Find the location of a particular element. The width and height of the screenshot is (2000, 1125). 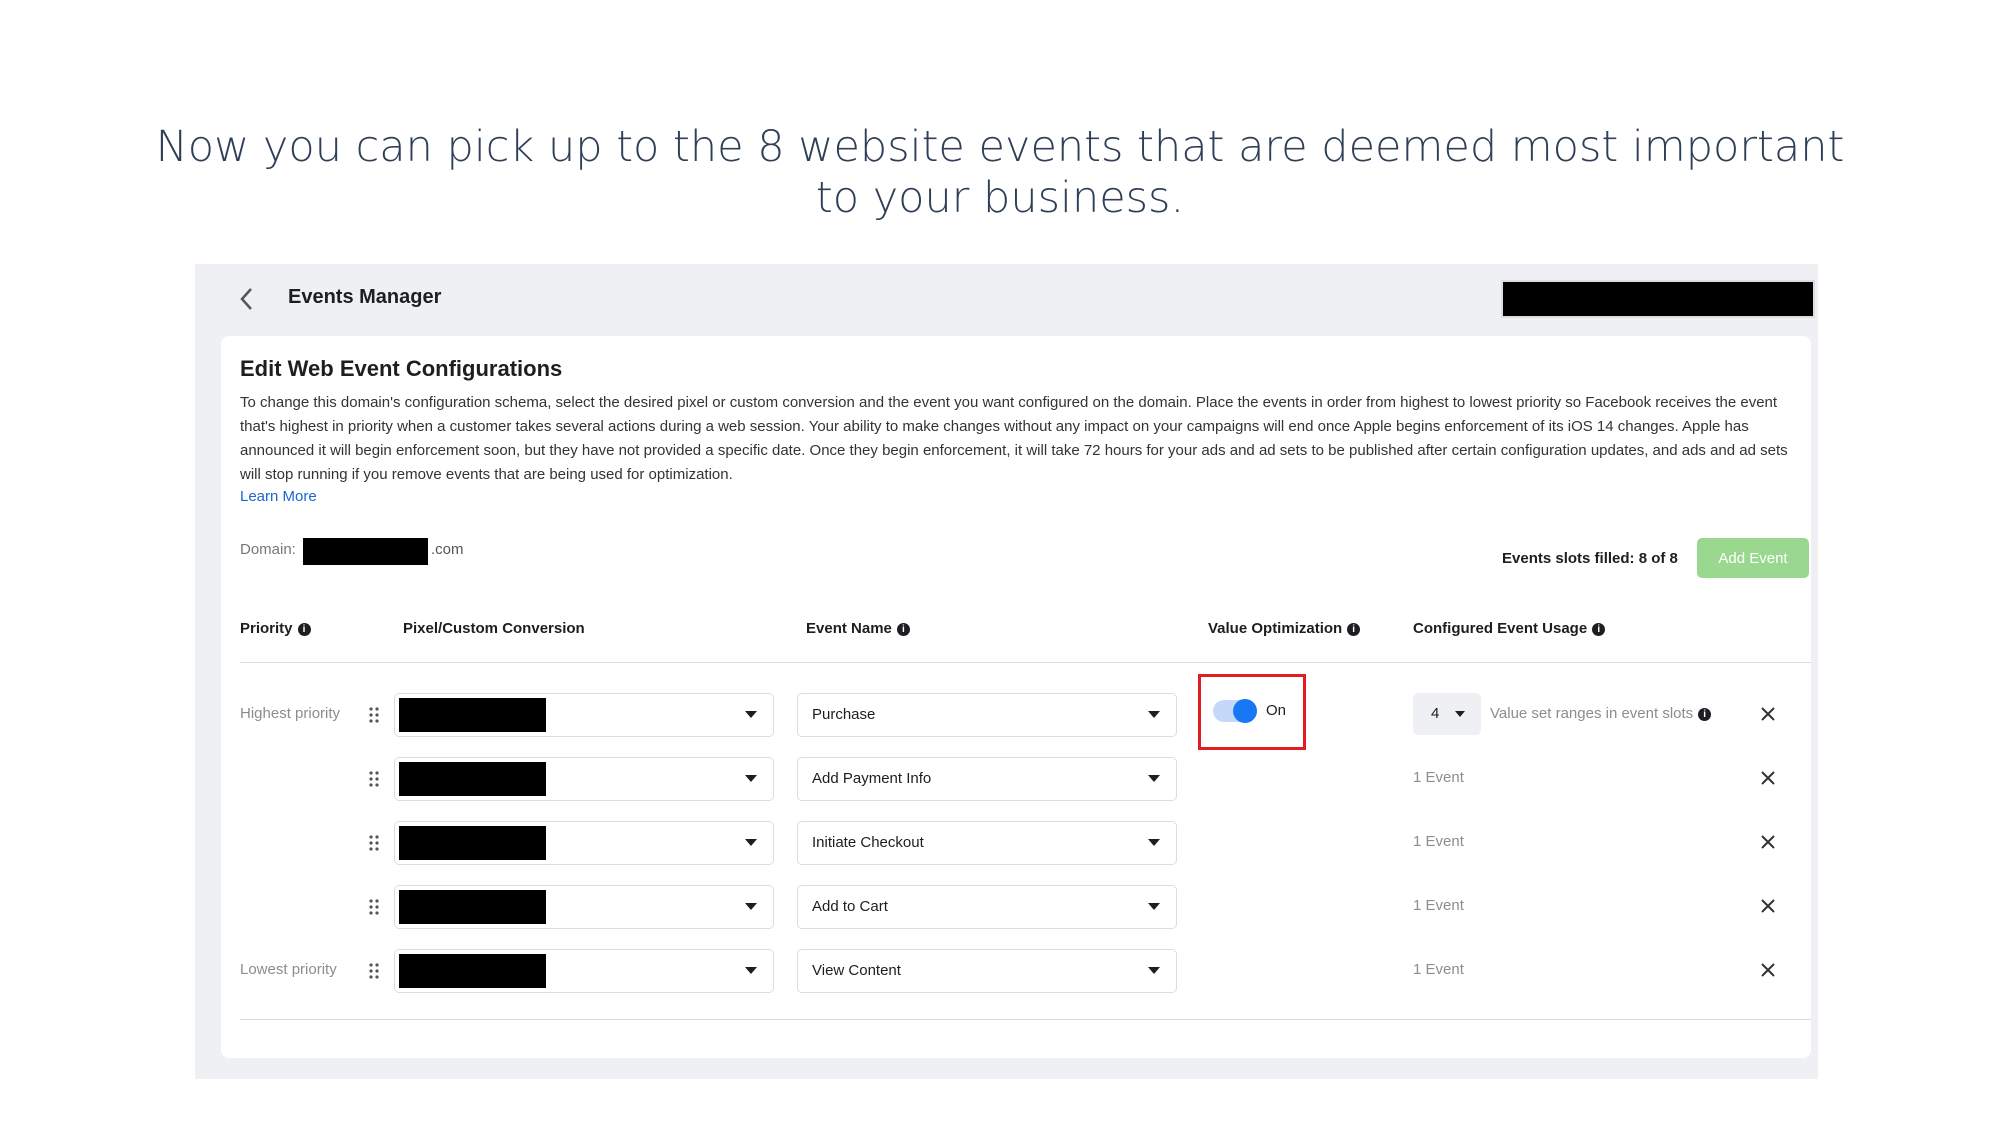

priority-header-label: Priority is located at coordinates (266, 628).